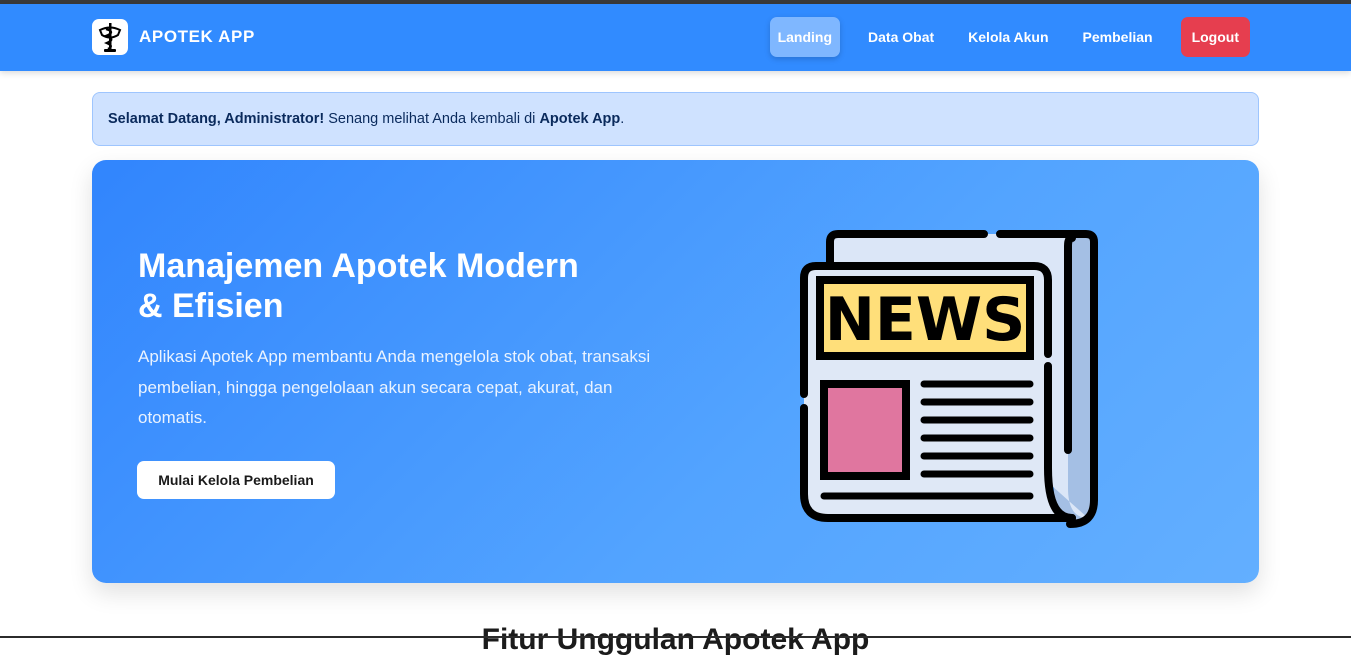 The width and height of the screenshot is (1351, 658). I want to click on features-heading: Fitur Unggulan Apotek App, so click(675, 639).